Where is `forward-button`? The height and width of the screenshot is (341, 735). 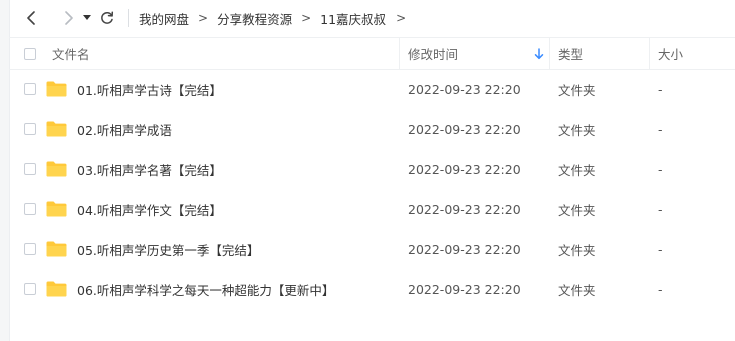 forward-button is located at coordinates (69, 18).